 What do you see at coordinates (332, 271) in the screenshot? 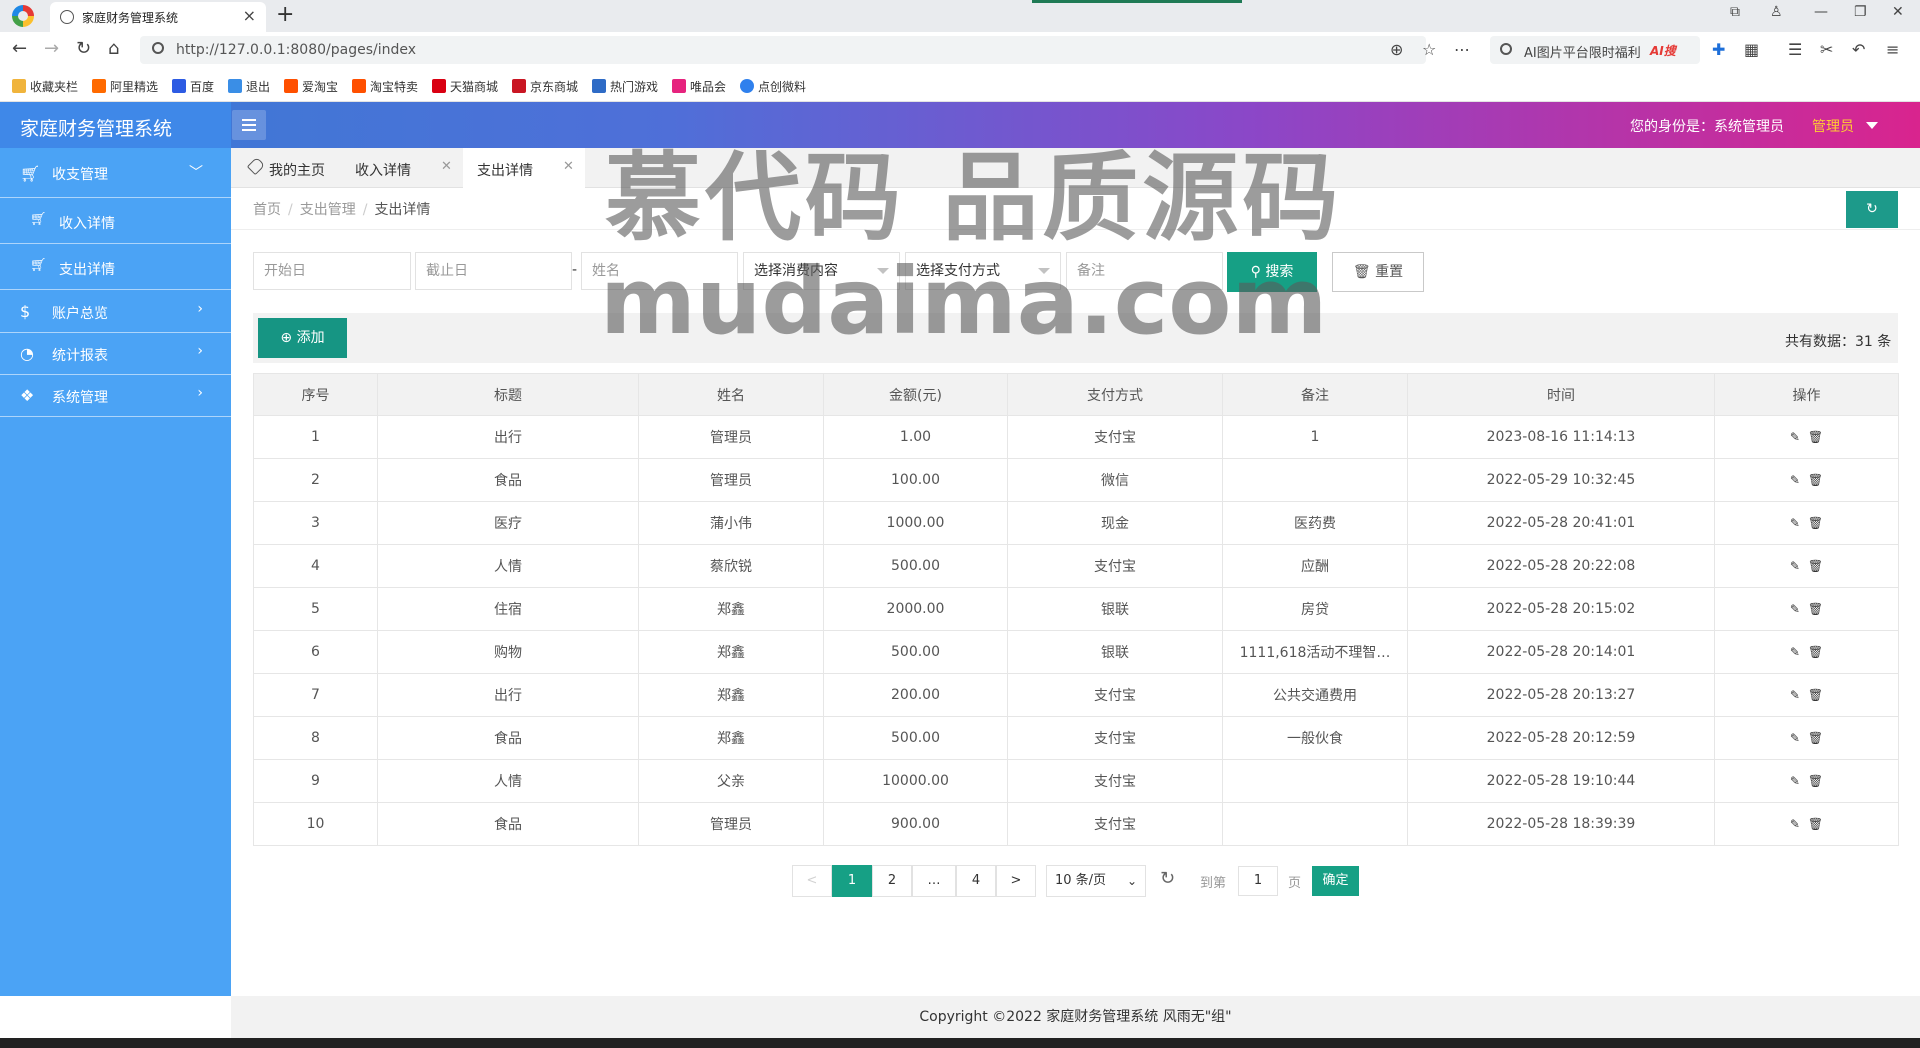
I see `start-date-input: 开始日` at bounding box center [332, 271].